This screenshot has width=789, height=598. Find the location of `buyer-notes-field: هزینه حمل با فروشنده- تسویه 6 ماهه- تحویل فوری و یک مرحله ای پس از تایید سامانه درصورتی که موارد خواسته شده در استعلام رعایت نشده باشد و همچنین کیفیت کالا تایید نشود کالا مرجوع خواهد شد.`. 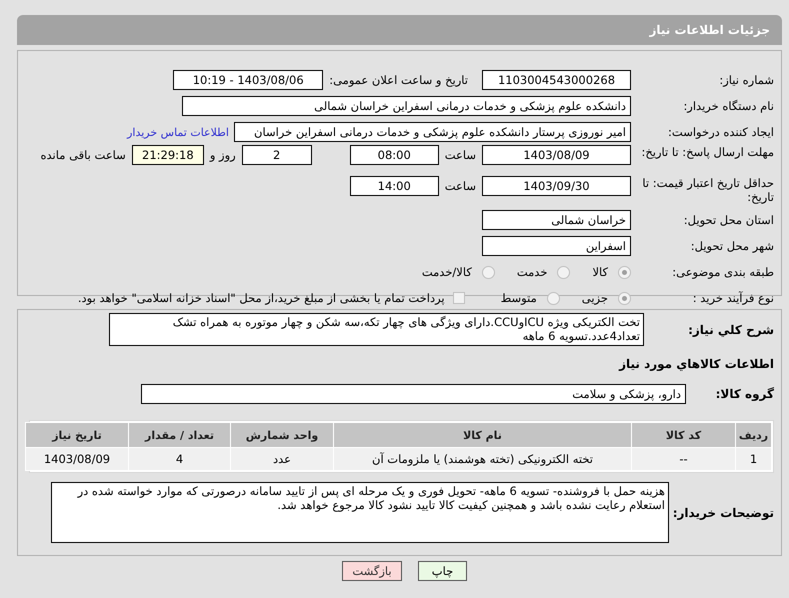

buyer-notes-field: هزینه حمل با فروشنده- تسویه 6 ماهه- تحویل فوری و یک مرحله ای پس از تایید سامانه درصورتی که موارد خواسته شده در استعلام رعایت نشده باشد و همچنین کیفیت کالا تایید نشود کالا مرجوع خواهد شد. is located at coordinates (360, 512).